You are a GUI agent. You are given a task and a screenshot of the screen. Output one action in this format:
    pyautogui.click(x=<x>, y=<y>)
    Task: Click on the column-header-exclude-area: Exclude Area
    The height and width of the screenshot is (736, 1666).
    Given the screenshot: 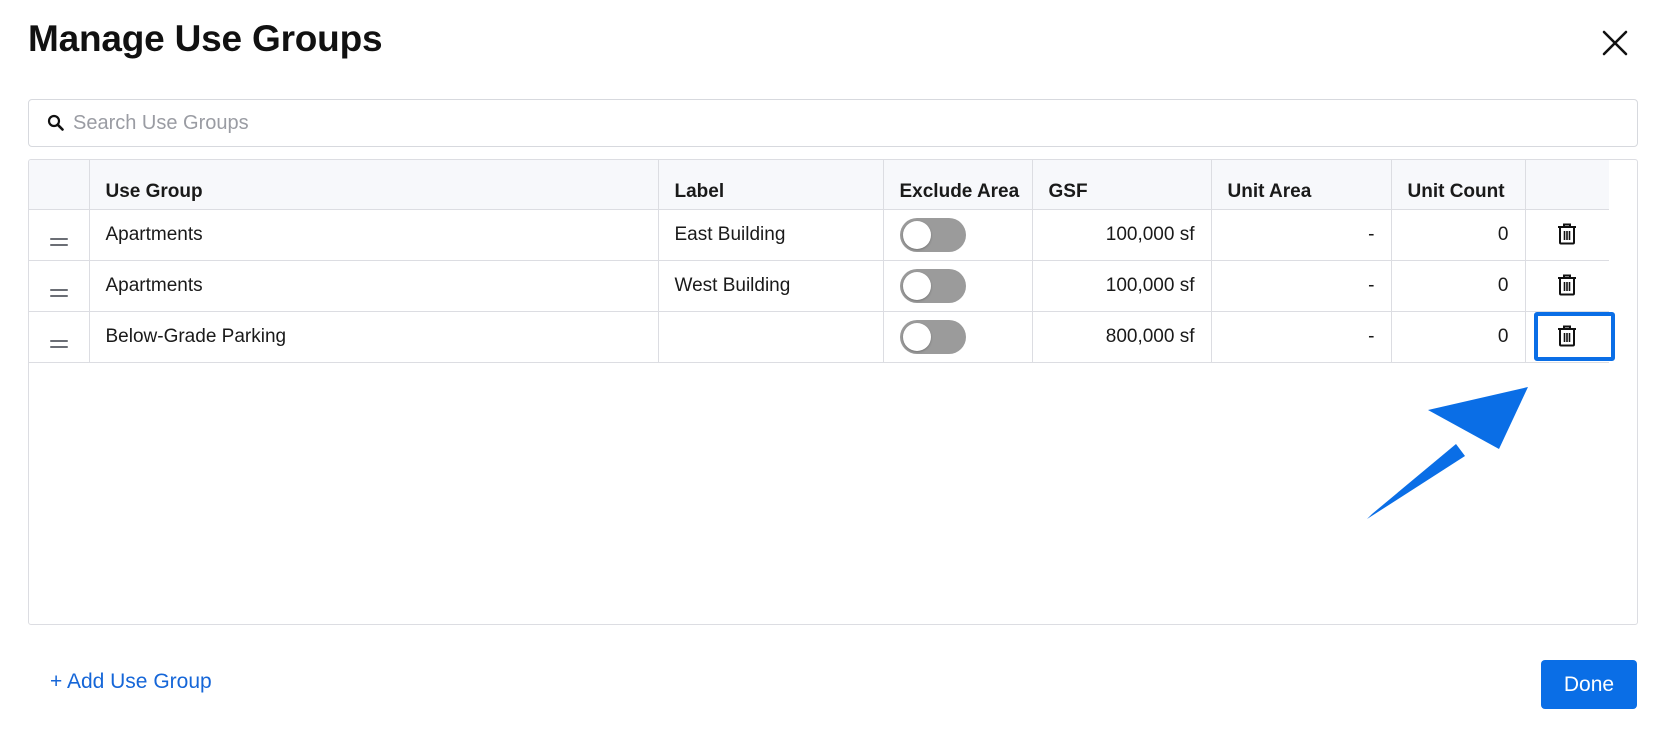 What is the action you would take?
    pyautogui.click(x=958, y=185)
    